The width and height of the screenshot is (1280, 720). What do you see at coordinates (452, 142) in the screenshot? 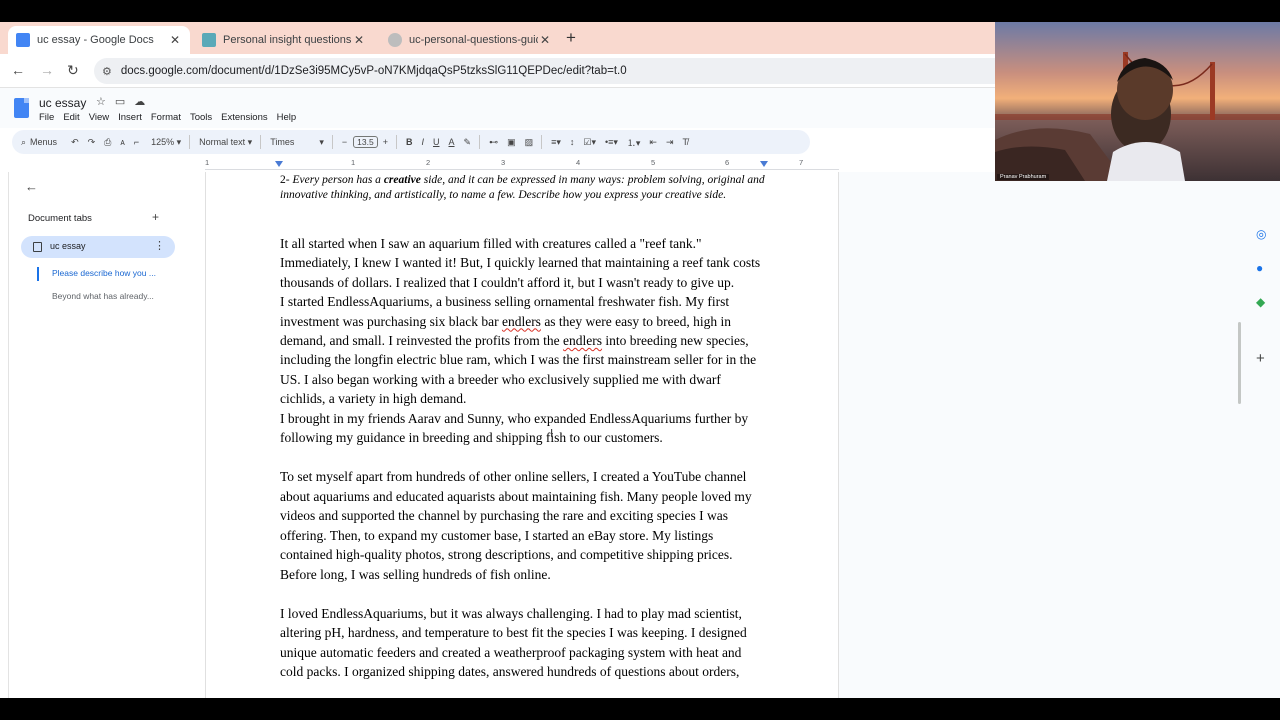
I see `text-color-button: A` at bounding box center [452, 142].